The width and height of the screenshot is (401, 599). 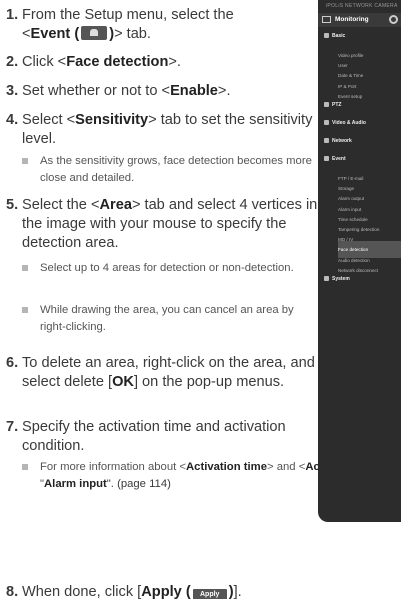 What do you see at coordinates (362, 36) in the screenshot?
I see `menu-category-basic: Basic` at bounding box center [362, 36].